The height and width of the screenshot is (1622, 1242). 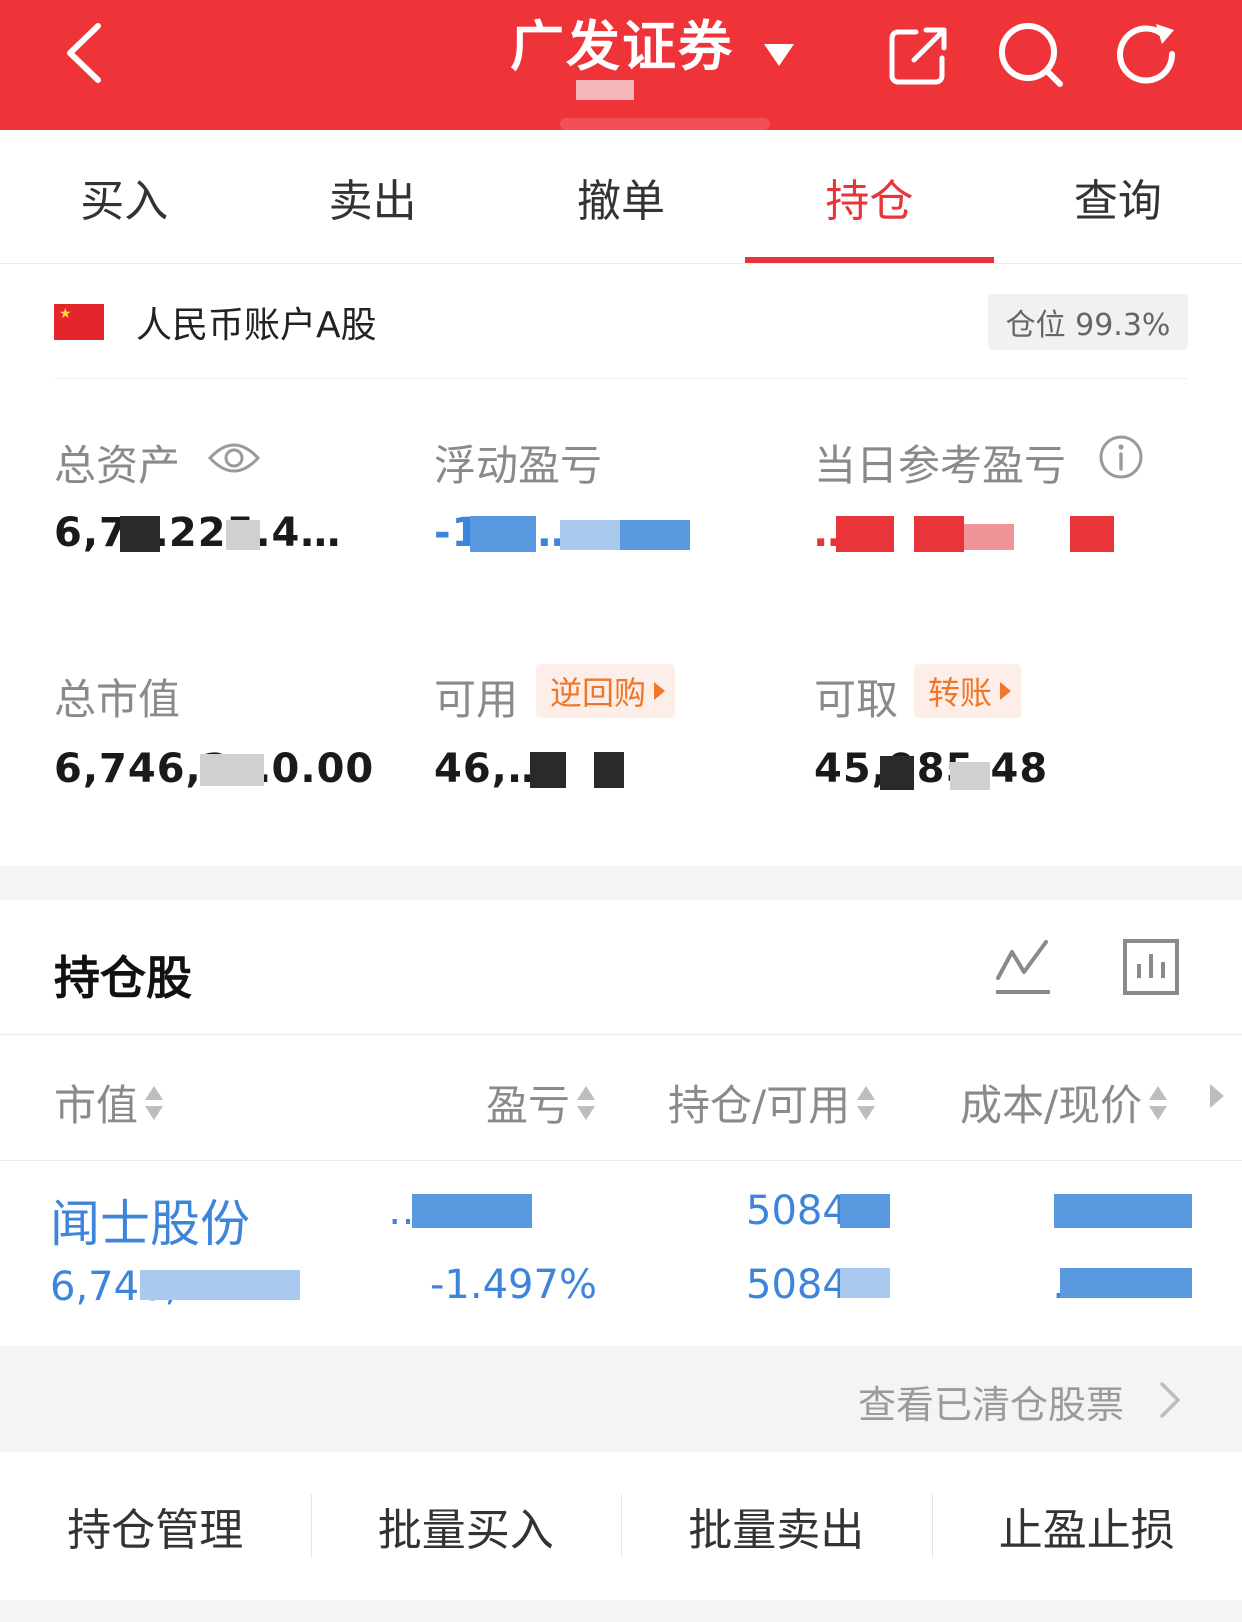 I want to click on batch-sell-button: 批量卖出, so click(x=776, y=1526).